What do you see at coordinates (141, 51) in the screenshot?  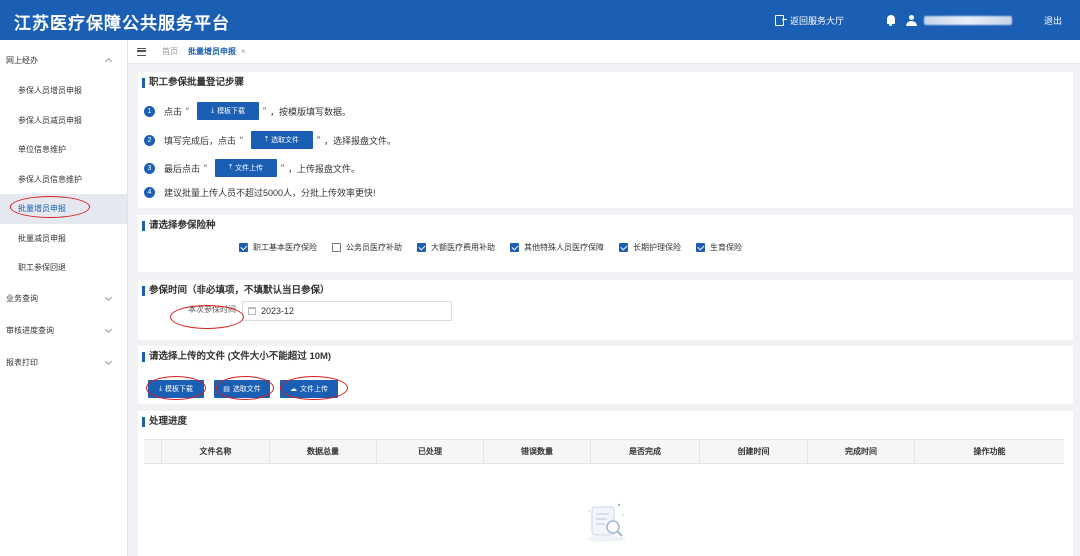 I see `menu-toggle-icon` at bounding box center [141, 51].